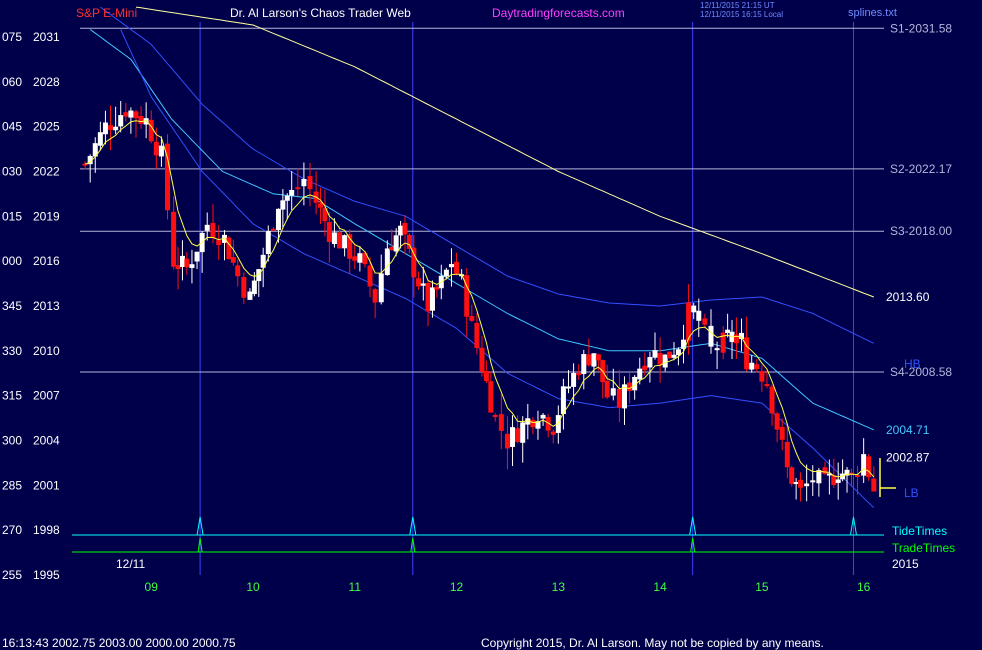  What do you see at coordinates (905, 564) in the screenshot?
I see `year-label: 2015` at bounding box center [905, 564].